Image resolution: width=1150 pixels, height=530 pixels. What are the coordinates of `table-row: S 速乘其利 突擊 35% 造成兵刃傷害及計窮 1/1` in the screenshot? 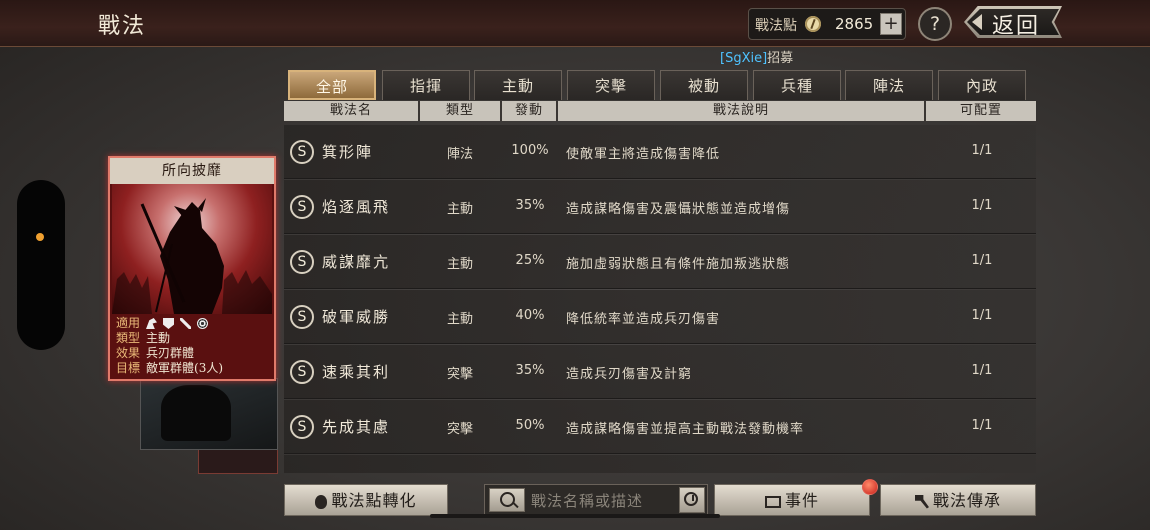 It's located at (660, 372).